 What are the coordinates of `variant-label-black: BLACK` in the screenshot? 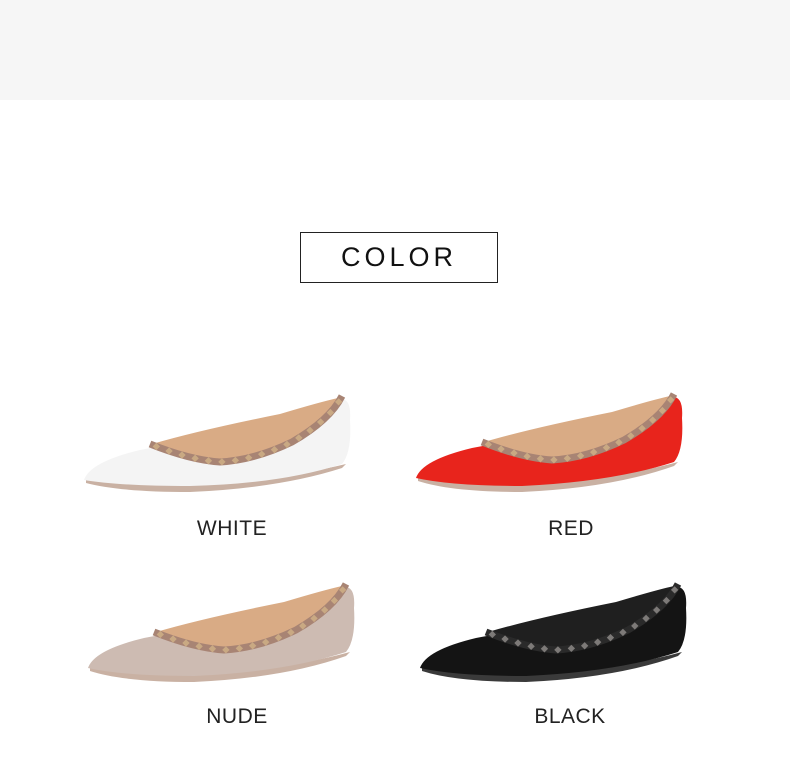 It's located at (570, 716).